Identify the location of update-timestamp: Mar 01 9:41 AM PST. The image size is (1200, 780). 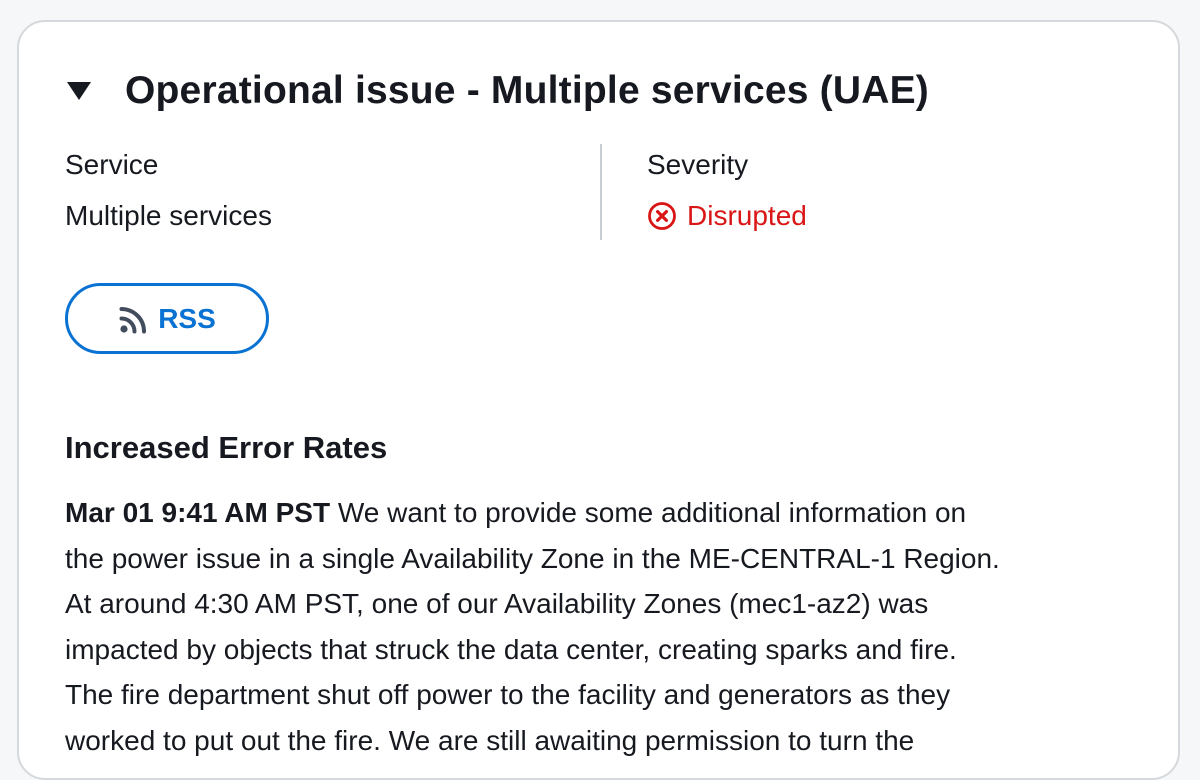
(198, 512).